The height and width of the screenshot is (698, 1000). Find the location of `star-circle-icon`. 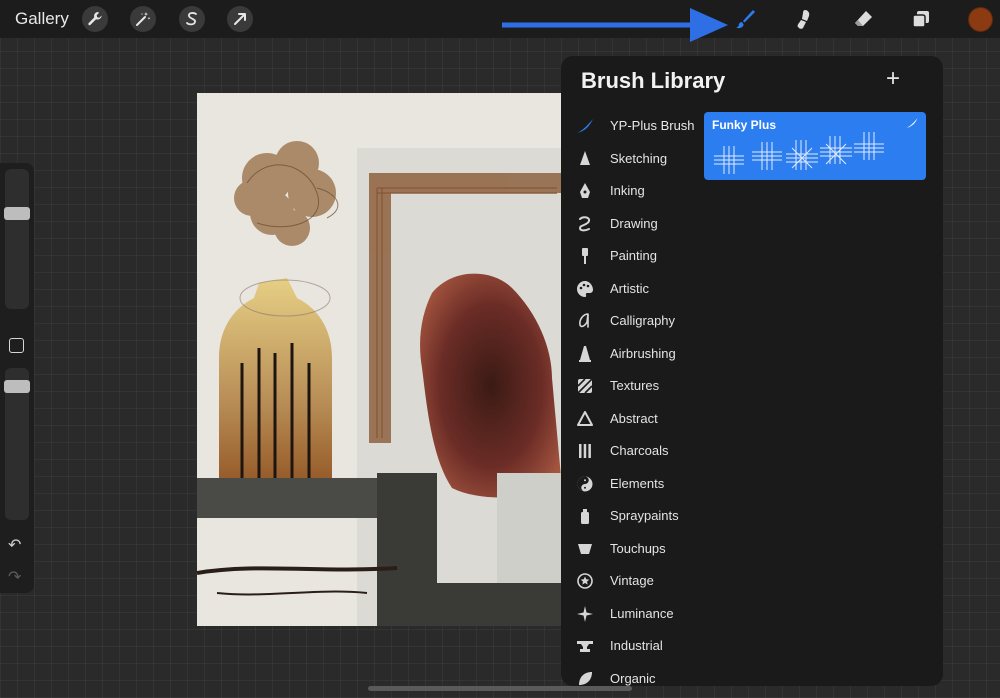

star-circle-icon is located at coordinates (585, 581).